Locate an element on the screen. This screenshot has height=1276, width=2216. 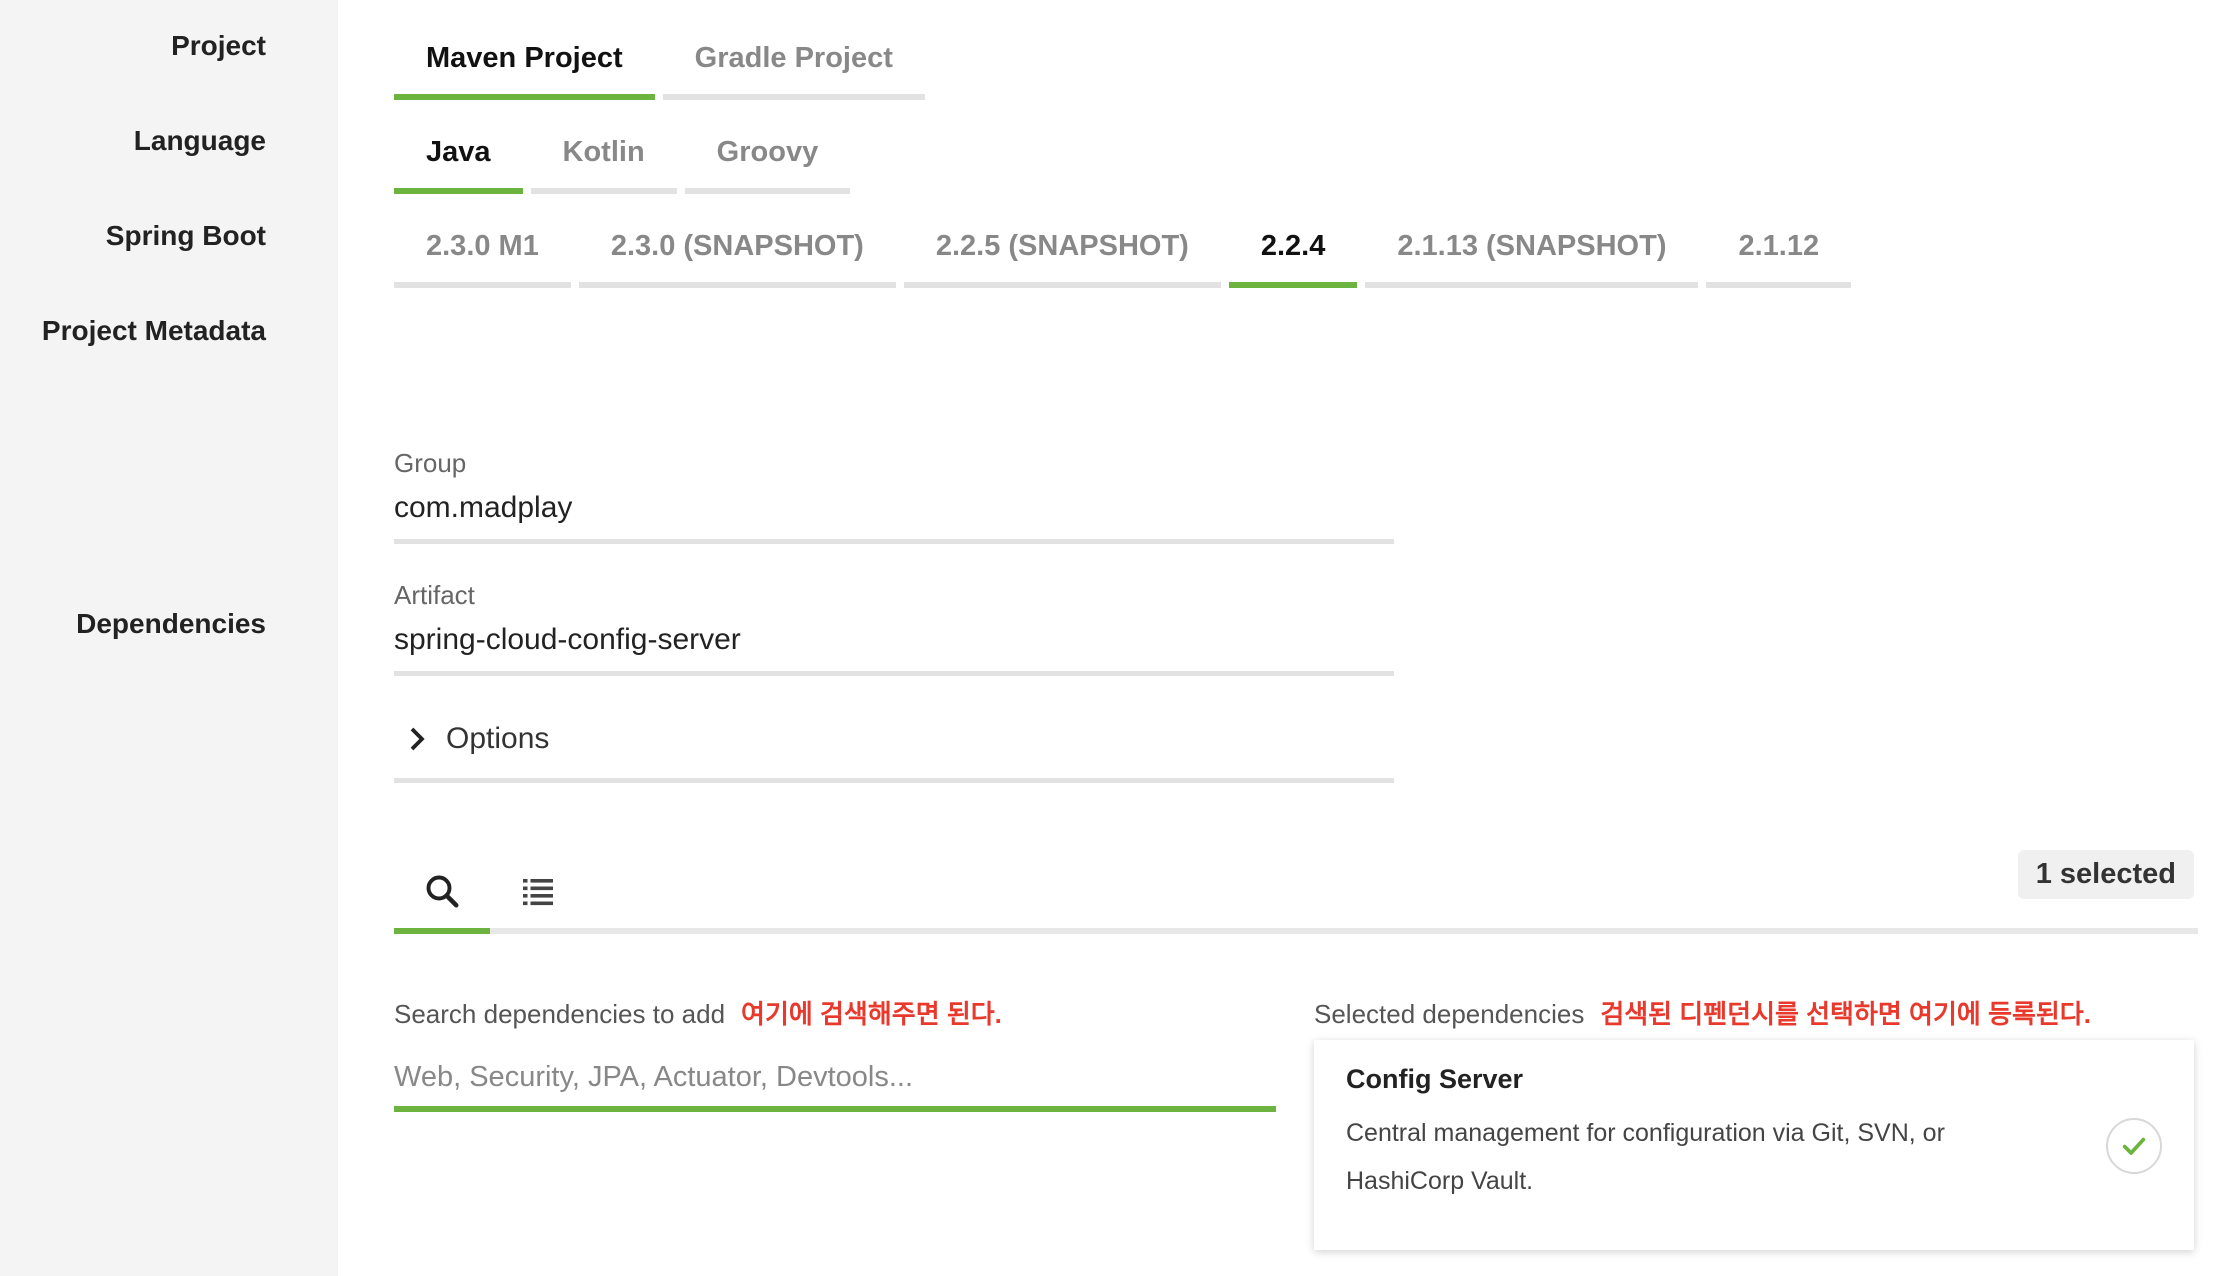
search-icon is located at coordinates (442, 891).